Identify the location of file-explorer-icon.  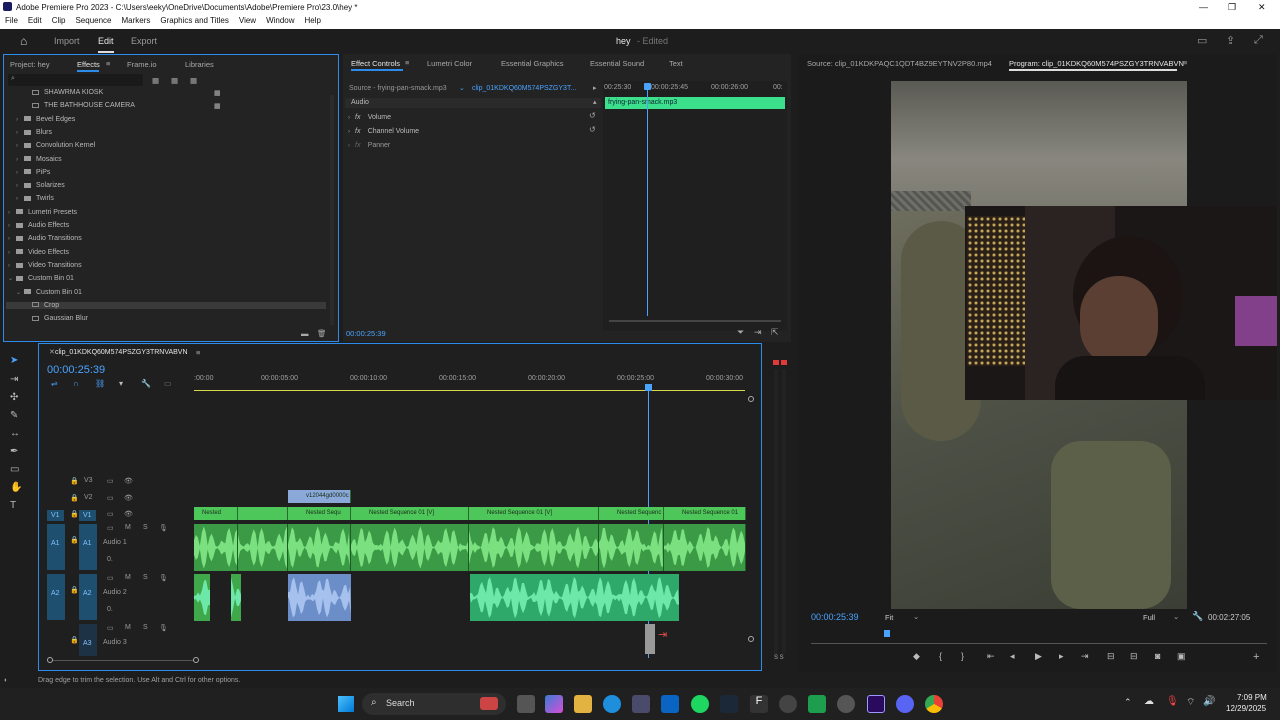
(583, 704).